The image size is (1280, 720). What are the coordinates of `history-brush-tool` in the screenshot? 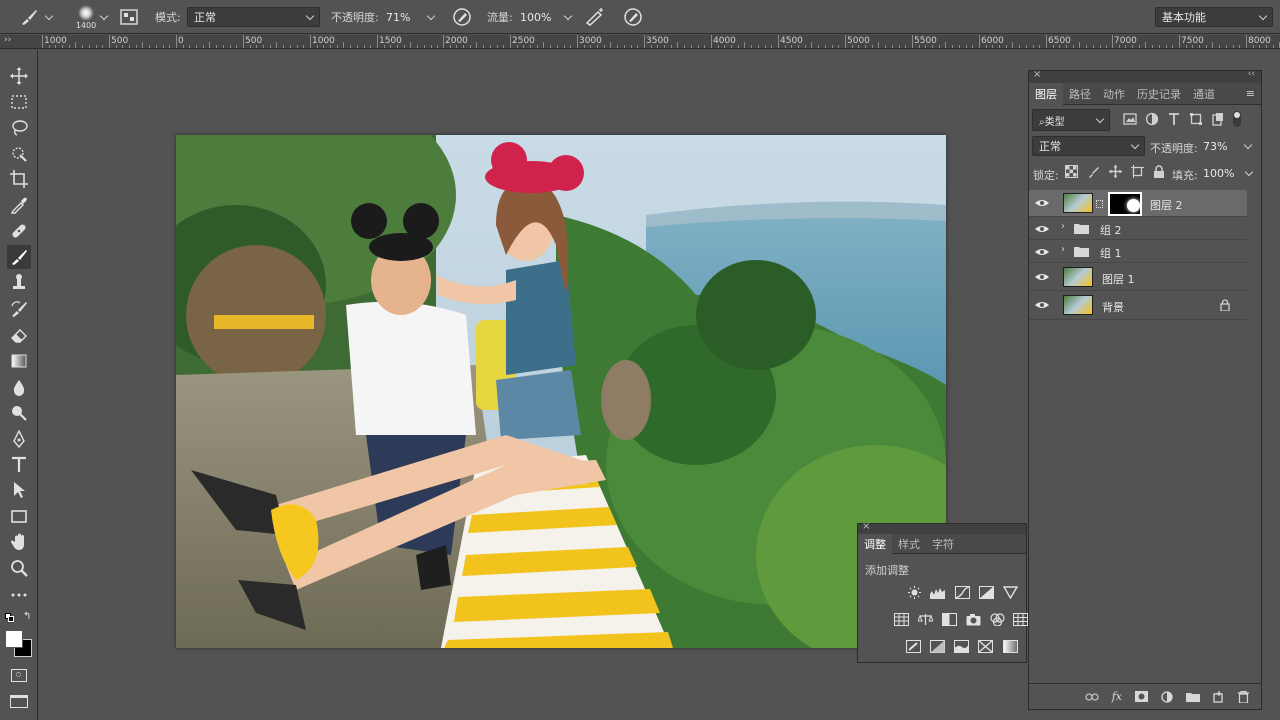 It's located at (19, 309).